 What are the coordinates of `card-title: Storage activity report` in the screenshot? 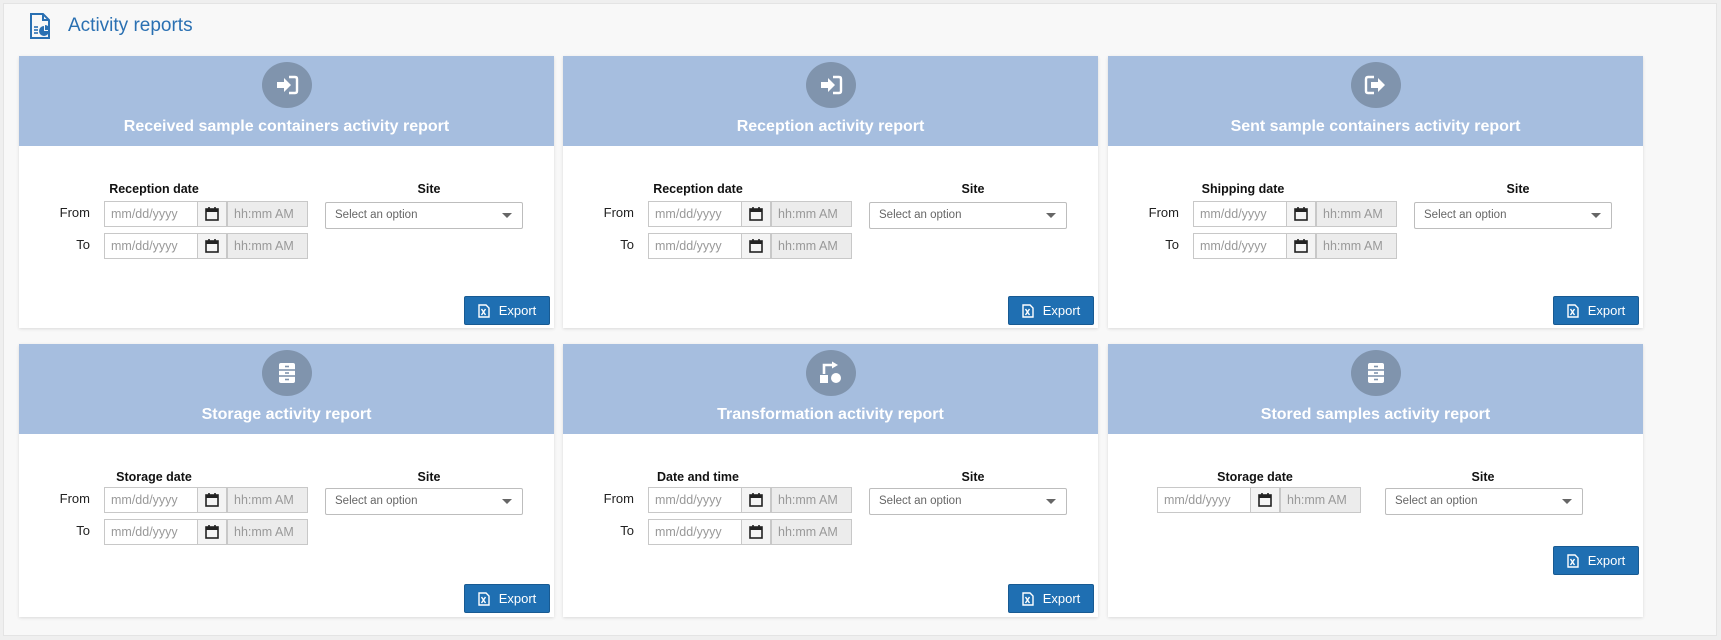 It's located at (286, 414).